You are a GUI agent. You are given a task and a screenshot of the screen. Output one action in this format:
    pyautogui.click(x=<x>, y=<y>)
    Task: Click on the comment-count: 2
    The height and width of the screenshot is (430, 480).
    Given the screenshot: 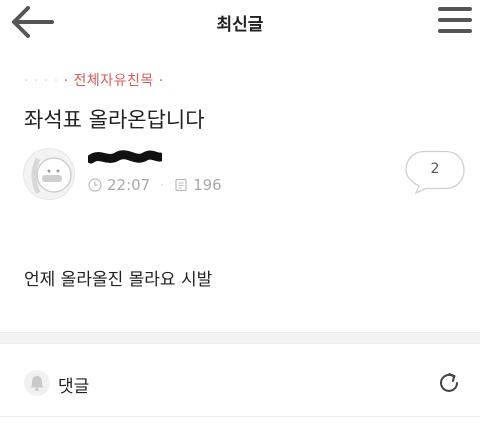 What is the action you would take?
    pyautogui.click(x=435, y=169)
    